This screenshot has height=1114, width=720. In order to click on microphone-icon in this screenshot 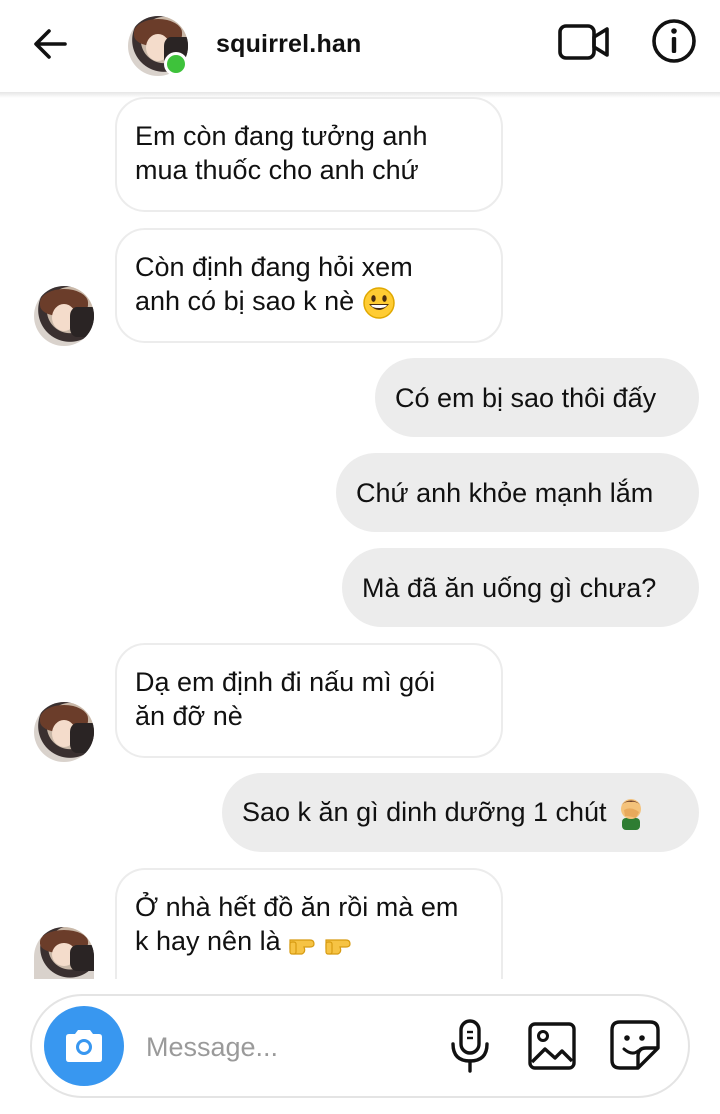, I will do `click(470, 1046)`.